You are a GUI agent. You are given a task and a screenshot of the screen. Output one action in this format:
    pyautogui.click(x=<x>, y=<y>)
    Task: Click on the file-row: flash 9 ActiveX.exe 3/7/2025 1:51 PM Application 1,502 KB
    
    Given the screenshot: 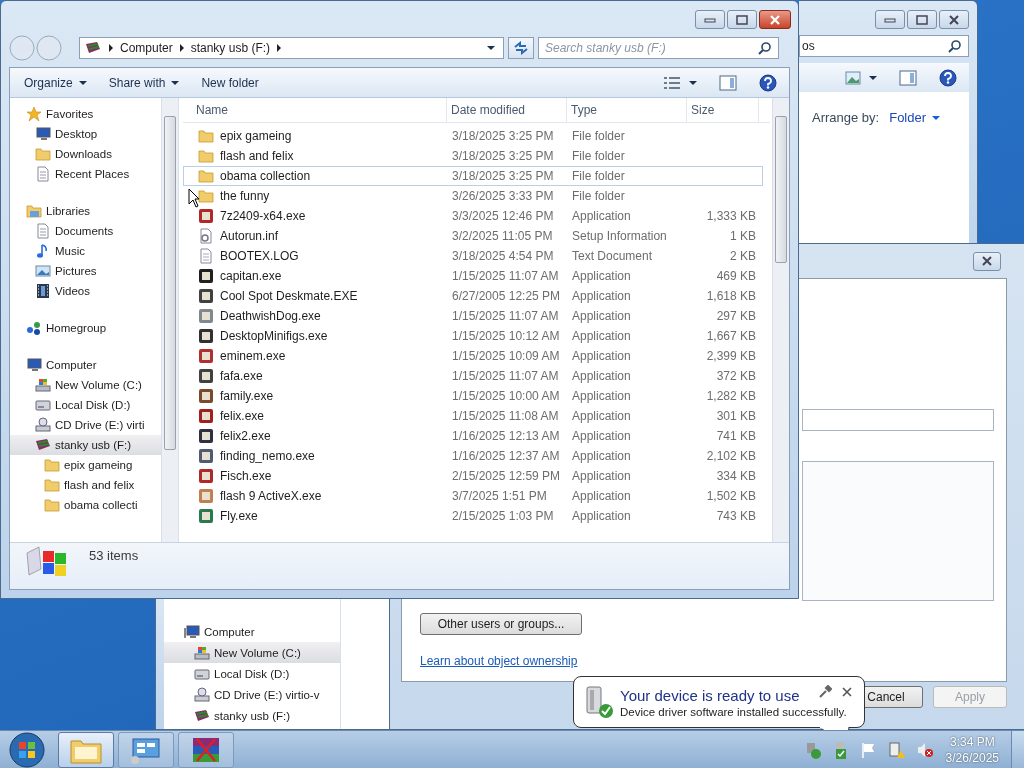 What is the action you would take?
    pyautogui.click(x=473, y=496)
    